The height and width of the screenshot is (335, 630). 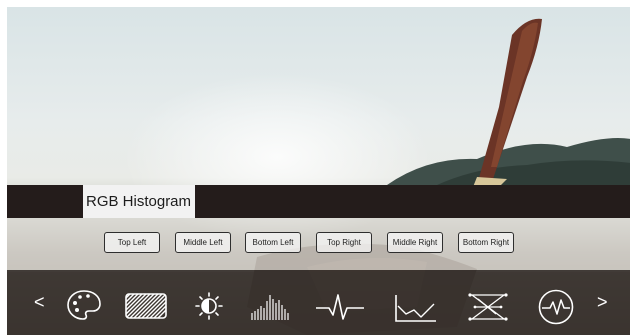 What do you see at coordinates (39, 302) in the screenshot?
I see `previous-arrow-button: <` at bounding box center [39, 302].